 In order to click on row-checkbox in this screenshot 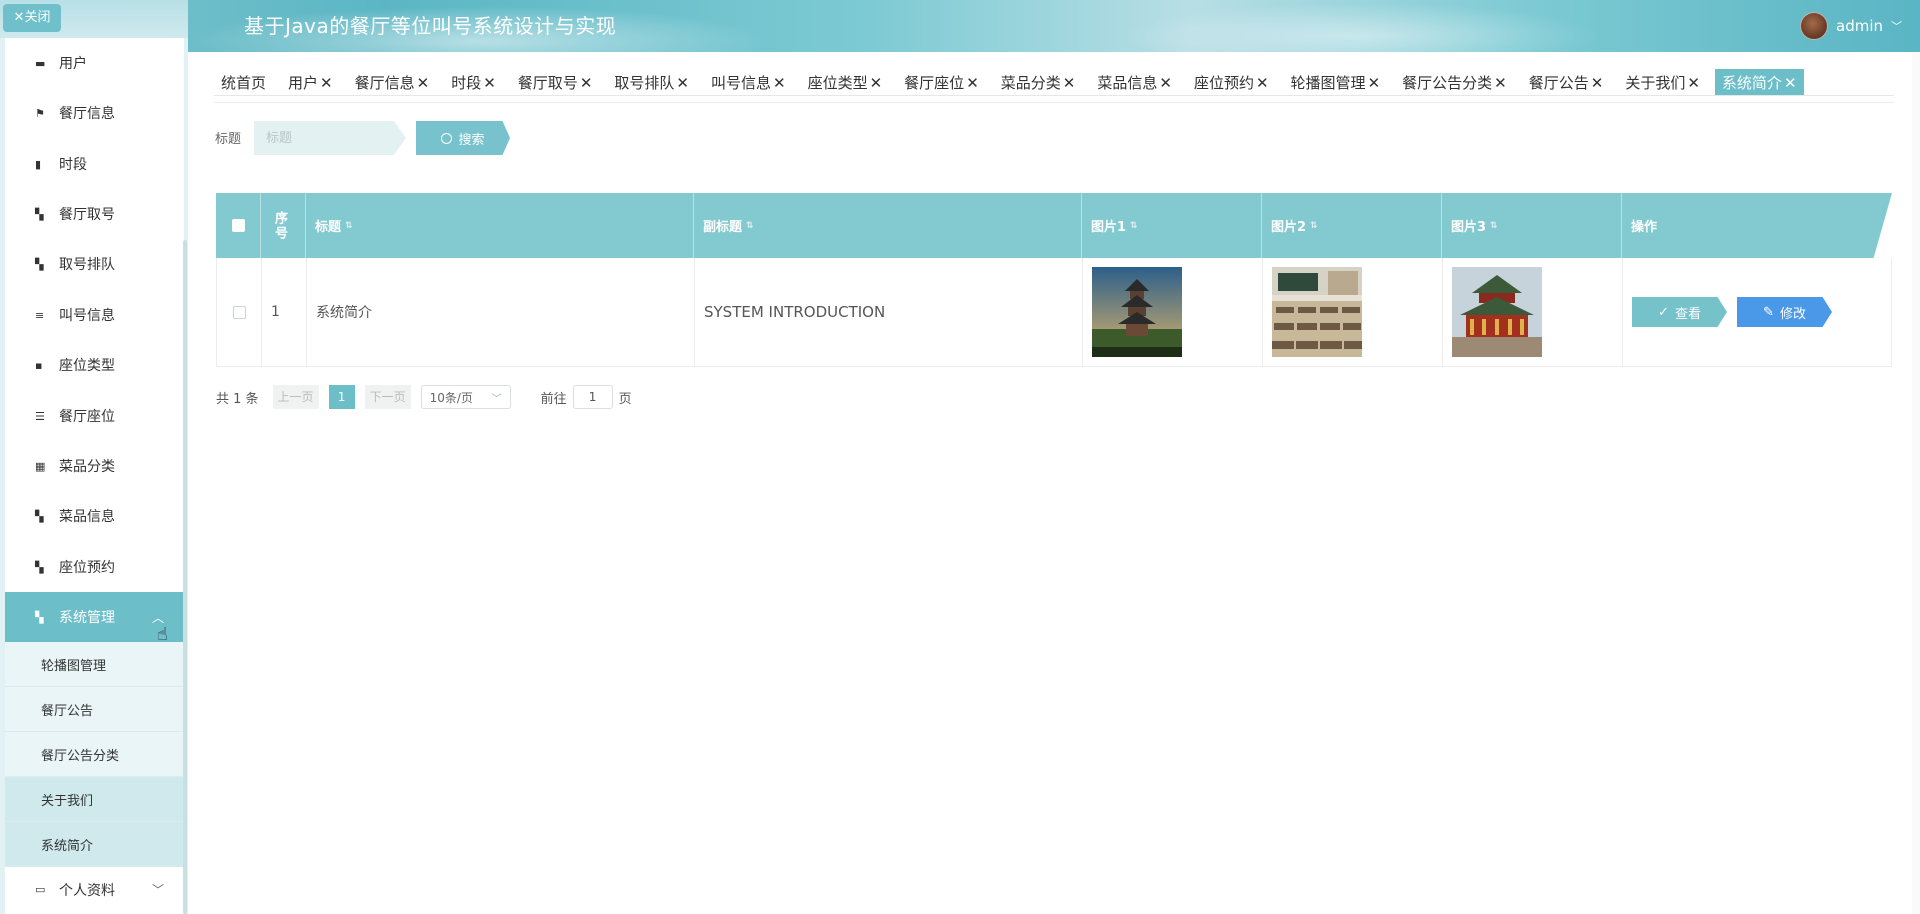, I will do `click(239, 312)`.